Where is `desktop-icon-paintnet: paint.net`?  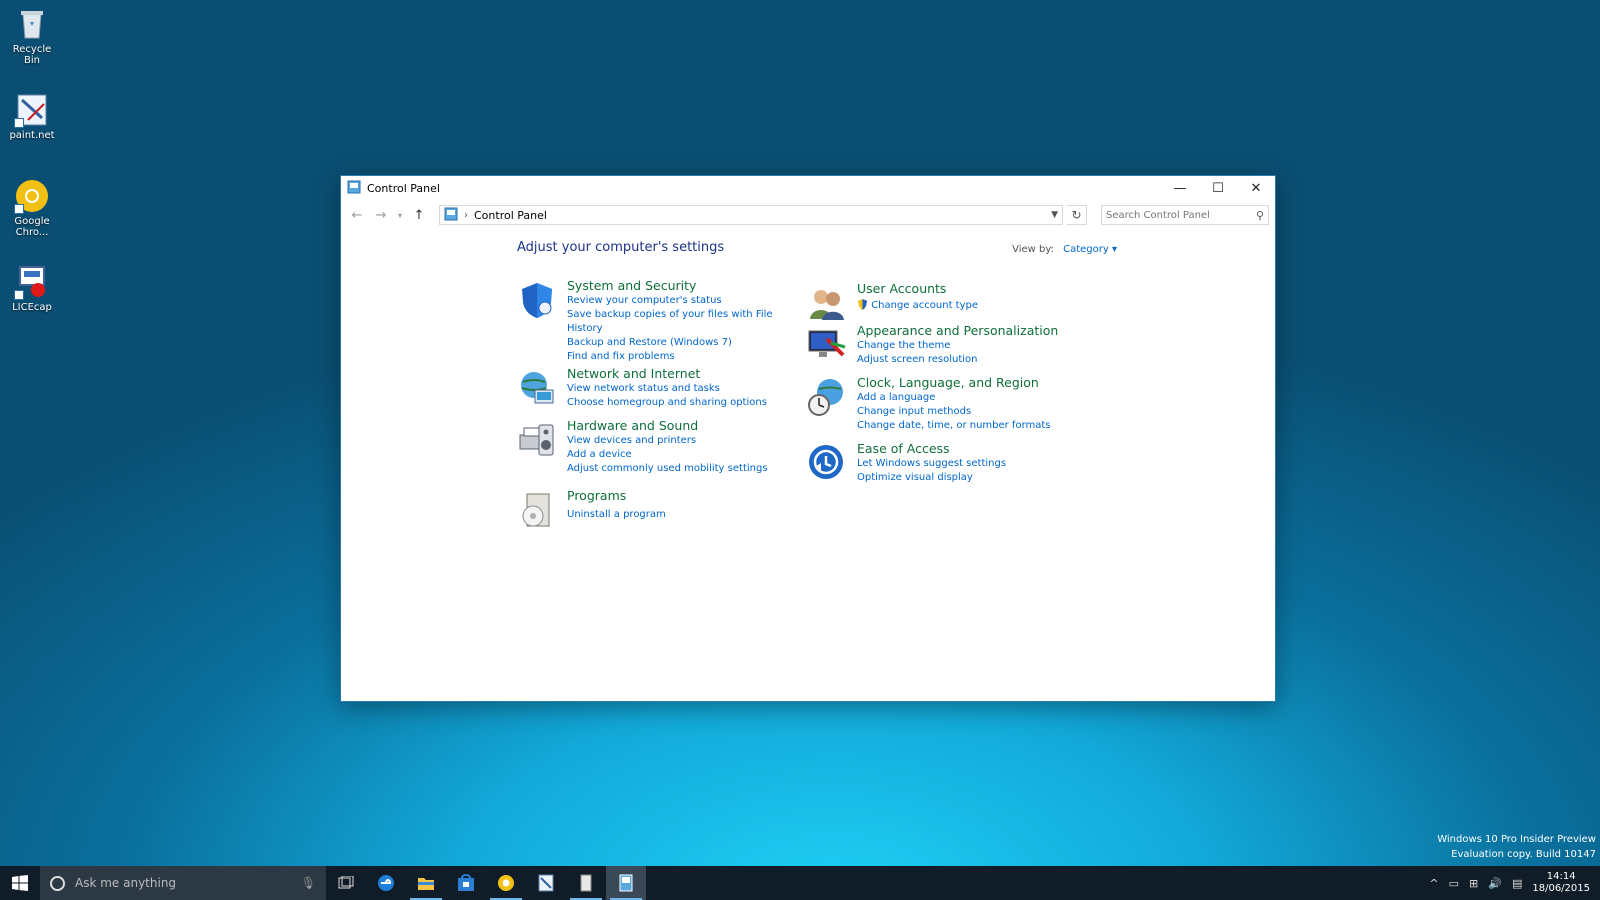
desktop-icon-paintnet: paint.net is located at coordinates (32, 116).